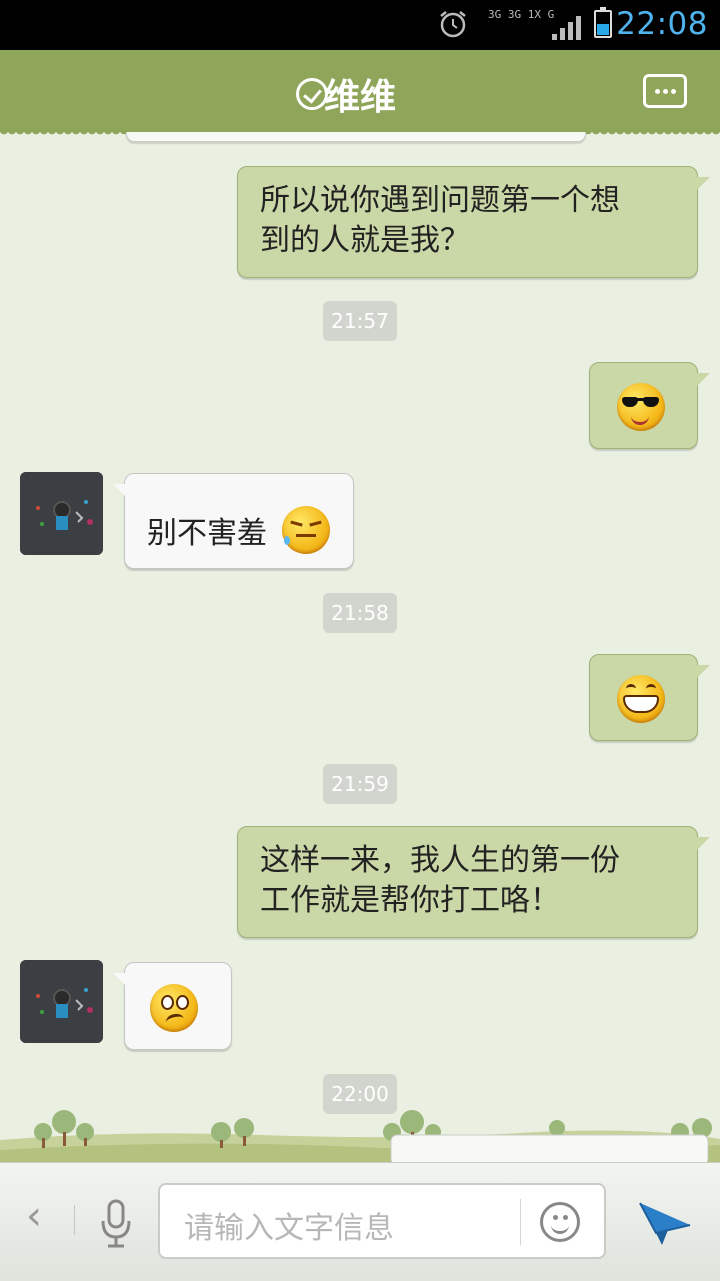 This screenshot has height=1281, width=720. What do you see at coordinates (356, 137) in the screenshot?
I see `previous-message-bubble` at bounding box center [356, 137].